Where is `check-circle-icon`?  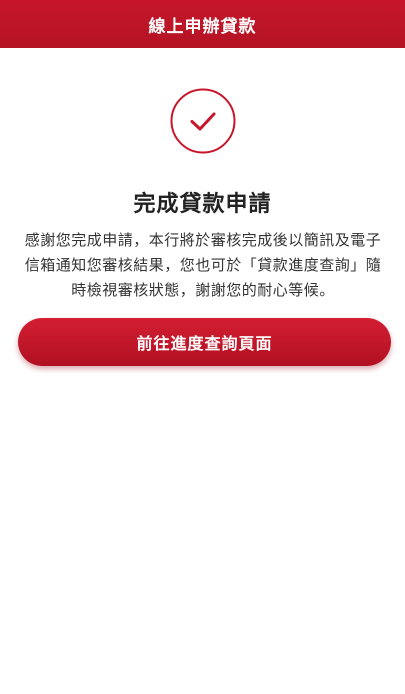
check-circle-icon is located at coordinates (203, 121).